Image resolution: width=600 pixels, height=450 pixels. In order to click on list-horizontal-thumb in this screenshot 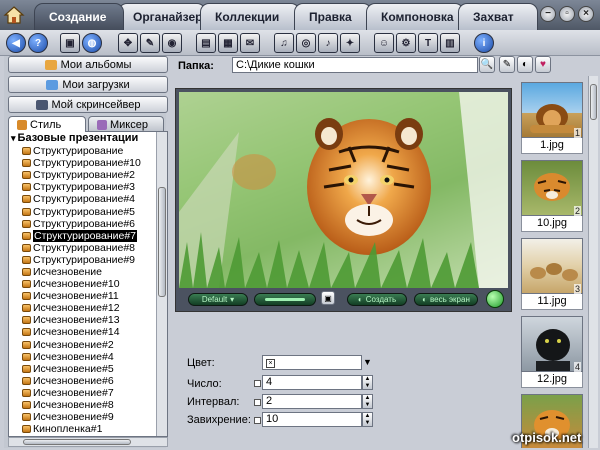, I will do `click(77, 442)`.